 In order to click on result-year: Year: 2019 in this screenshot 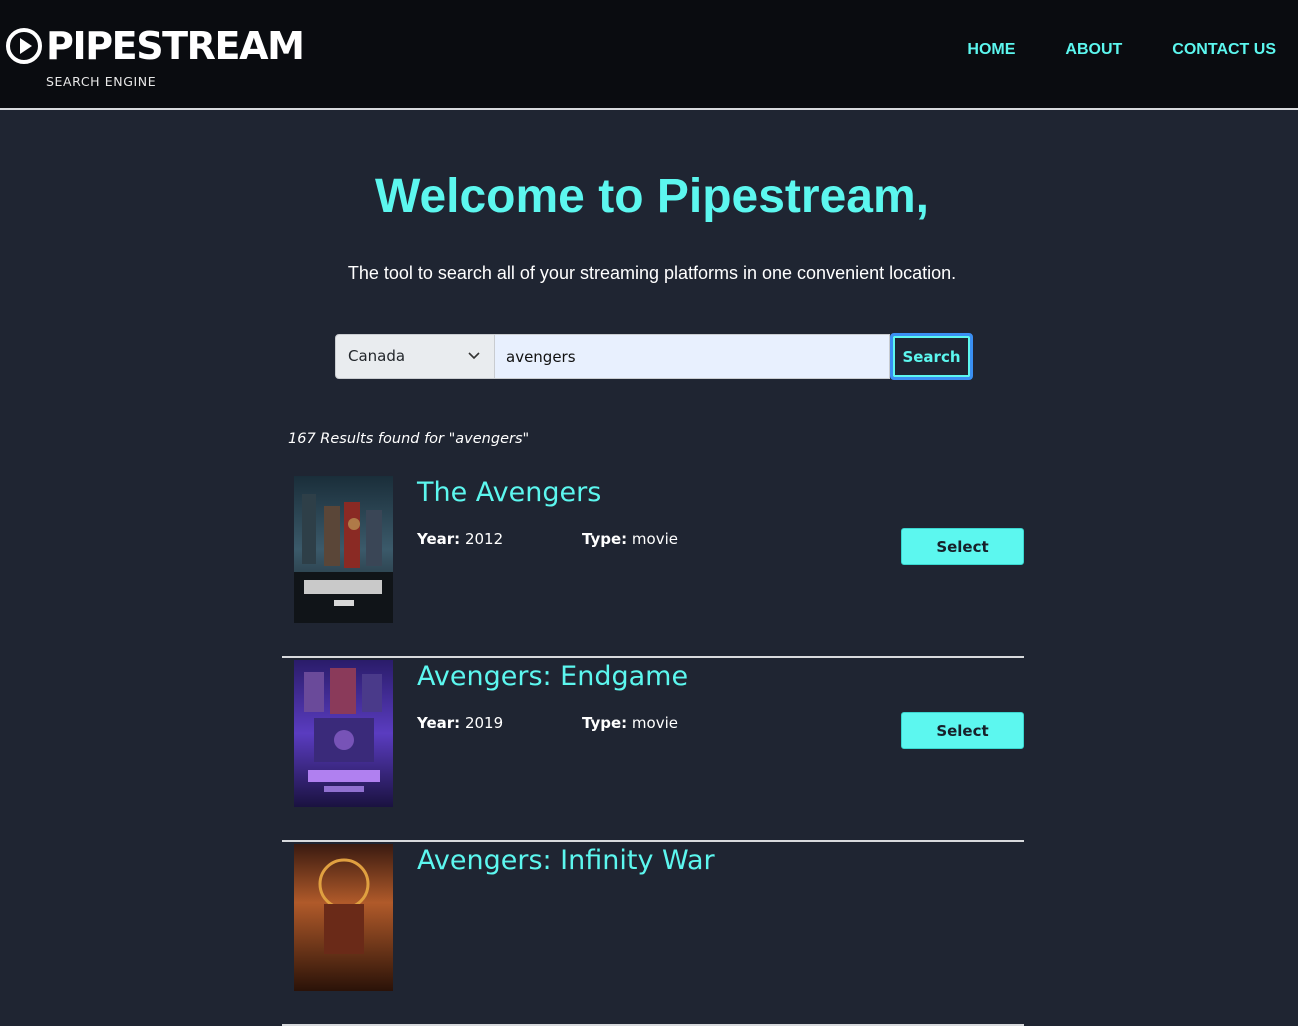, I will do `click(460, 723)`.